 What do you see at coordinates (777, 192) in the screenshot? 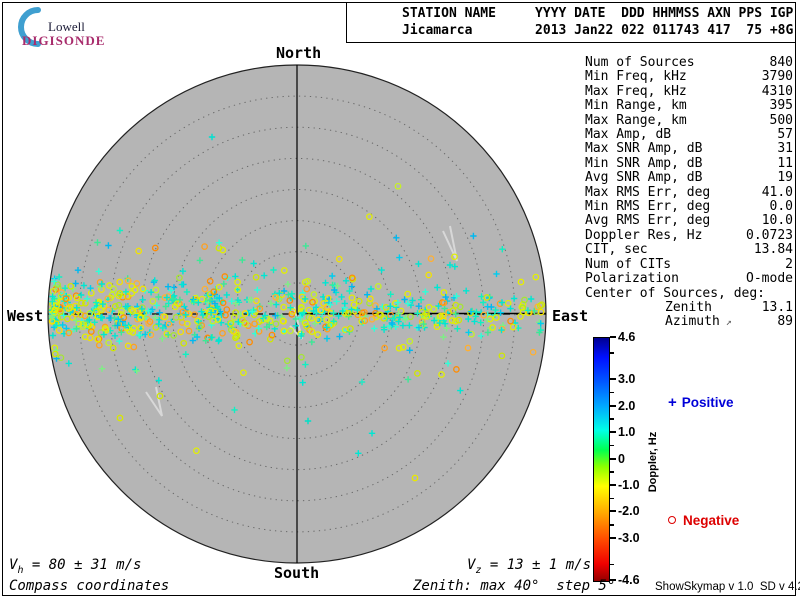
I see `stat-value: 41.0` at bounding box center [777, 192].